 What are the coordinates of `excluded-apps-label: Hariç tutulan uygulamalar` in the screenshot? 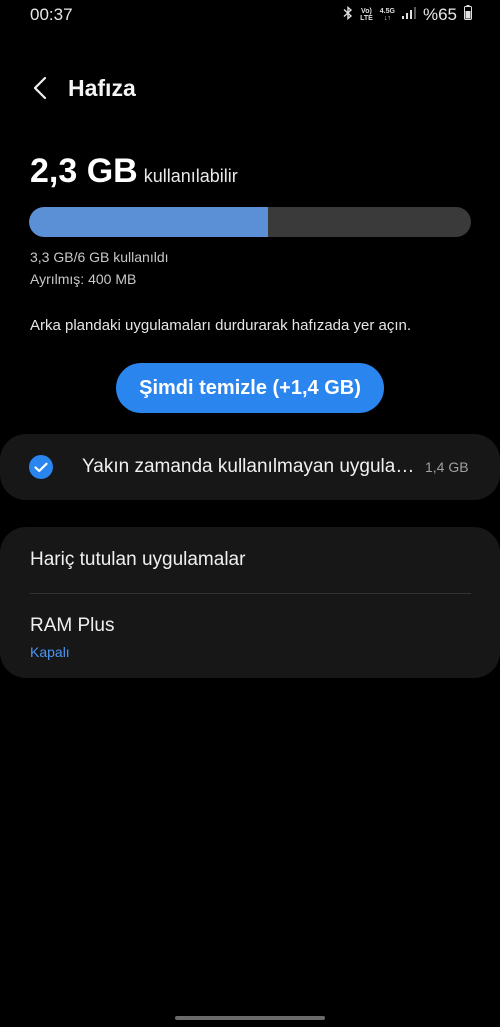 It's located at (138, 559).